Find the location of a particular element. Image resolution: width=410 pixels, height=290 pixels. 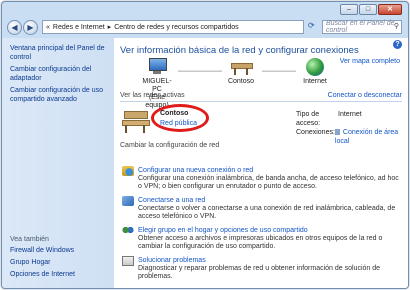

homegroup-icon is located at coordinates (128, 231).